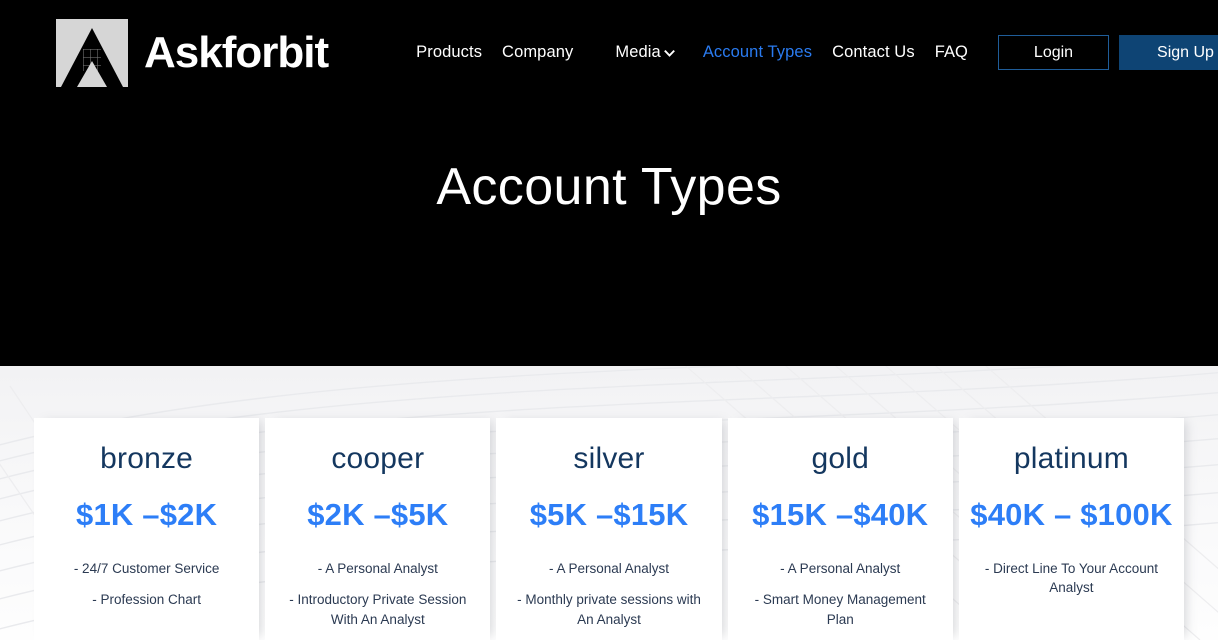  I want to click on plan-features: - Direct Line To Your Account Analyst, so click(1071, 578).